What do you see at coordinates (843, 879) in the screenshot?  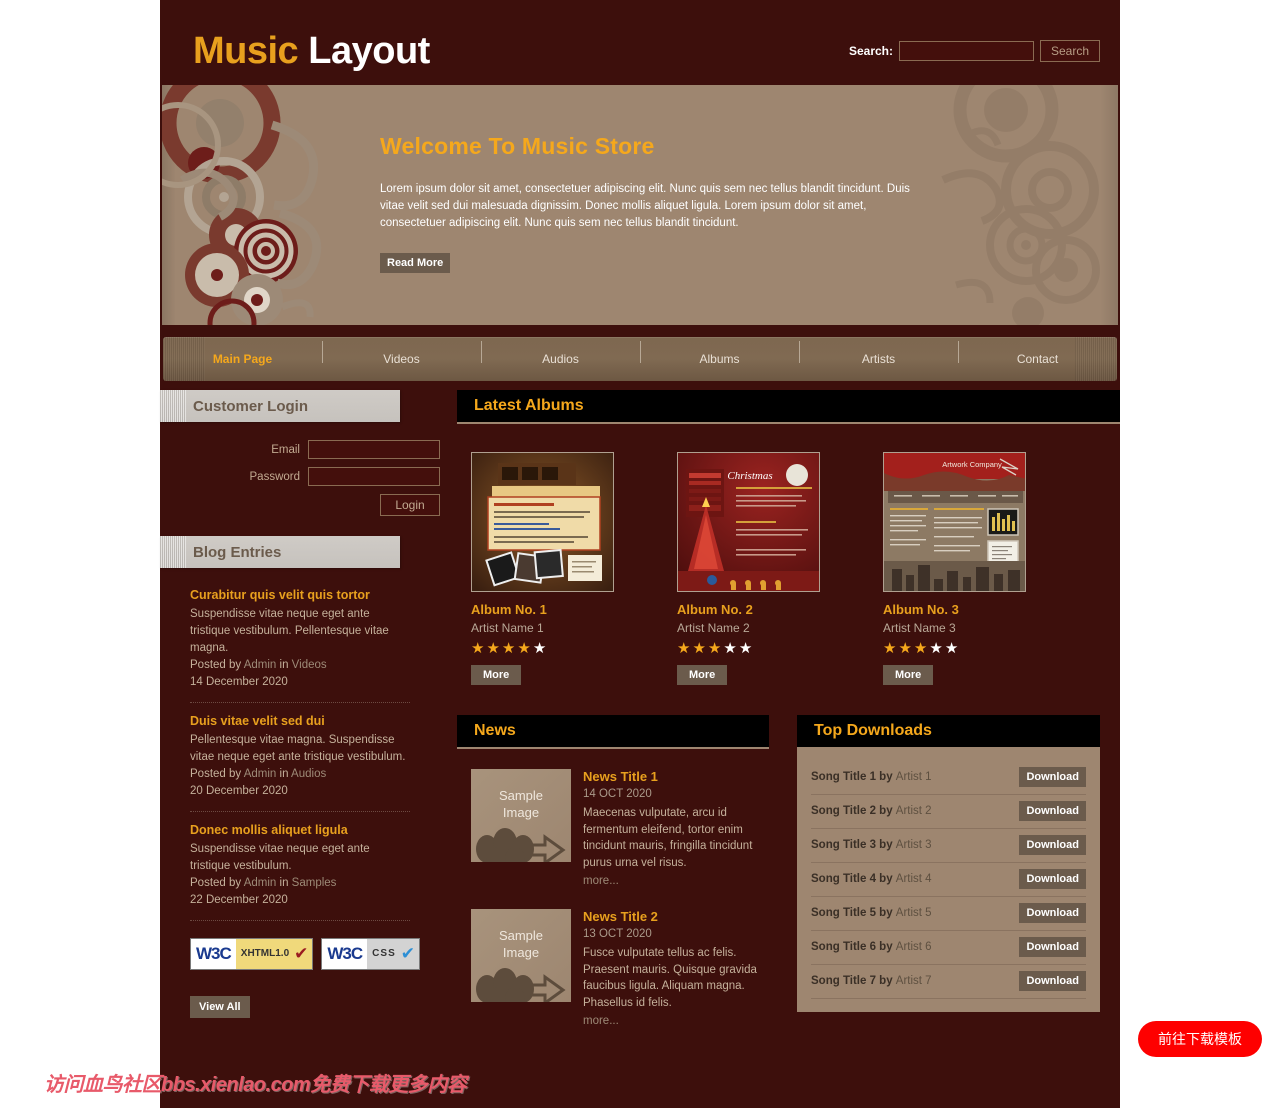 I see `song-title: Song Title 4` at bounding box center [843, 879].